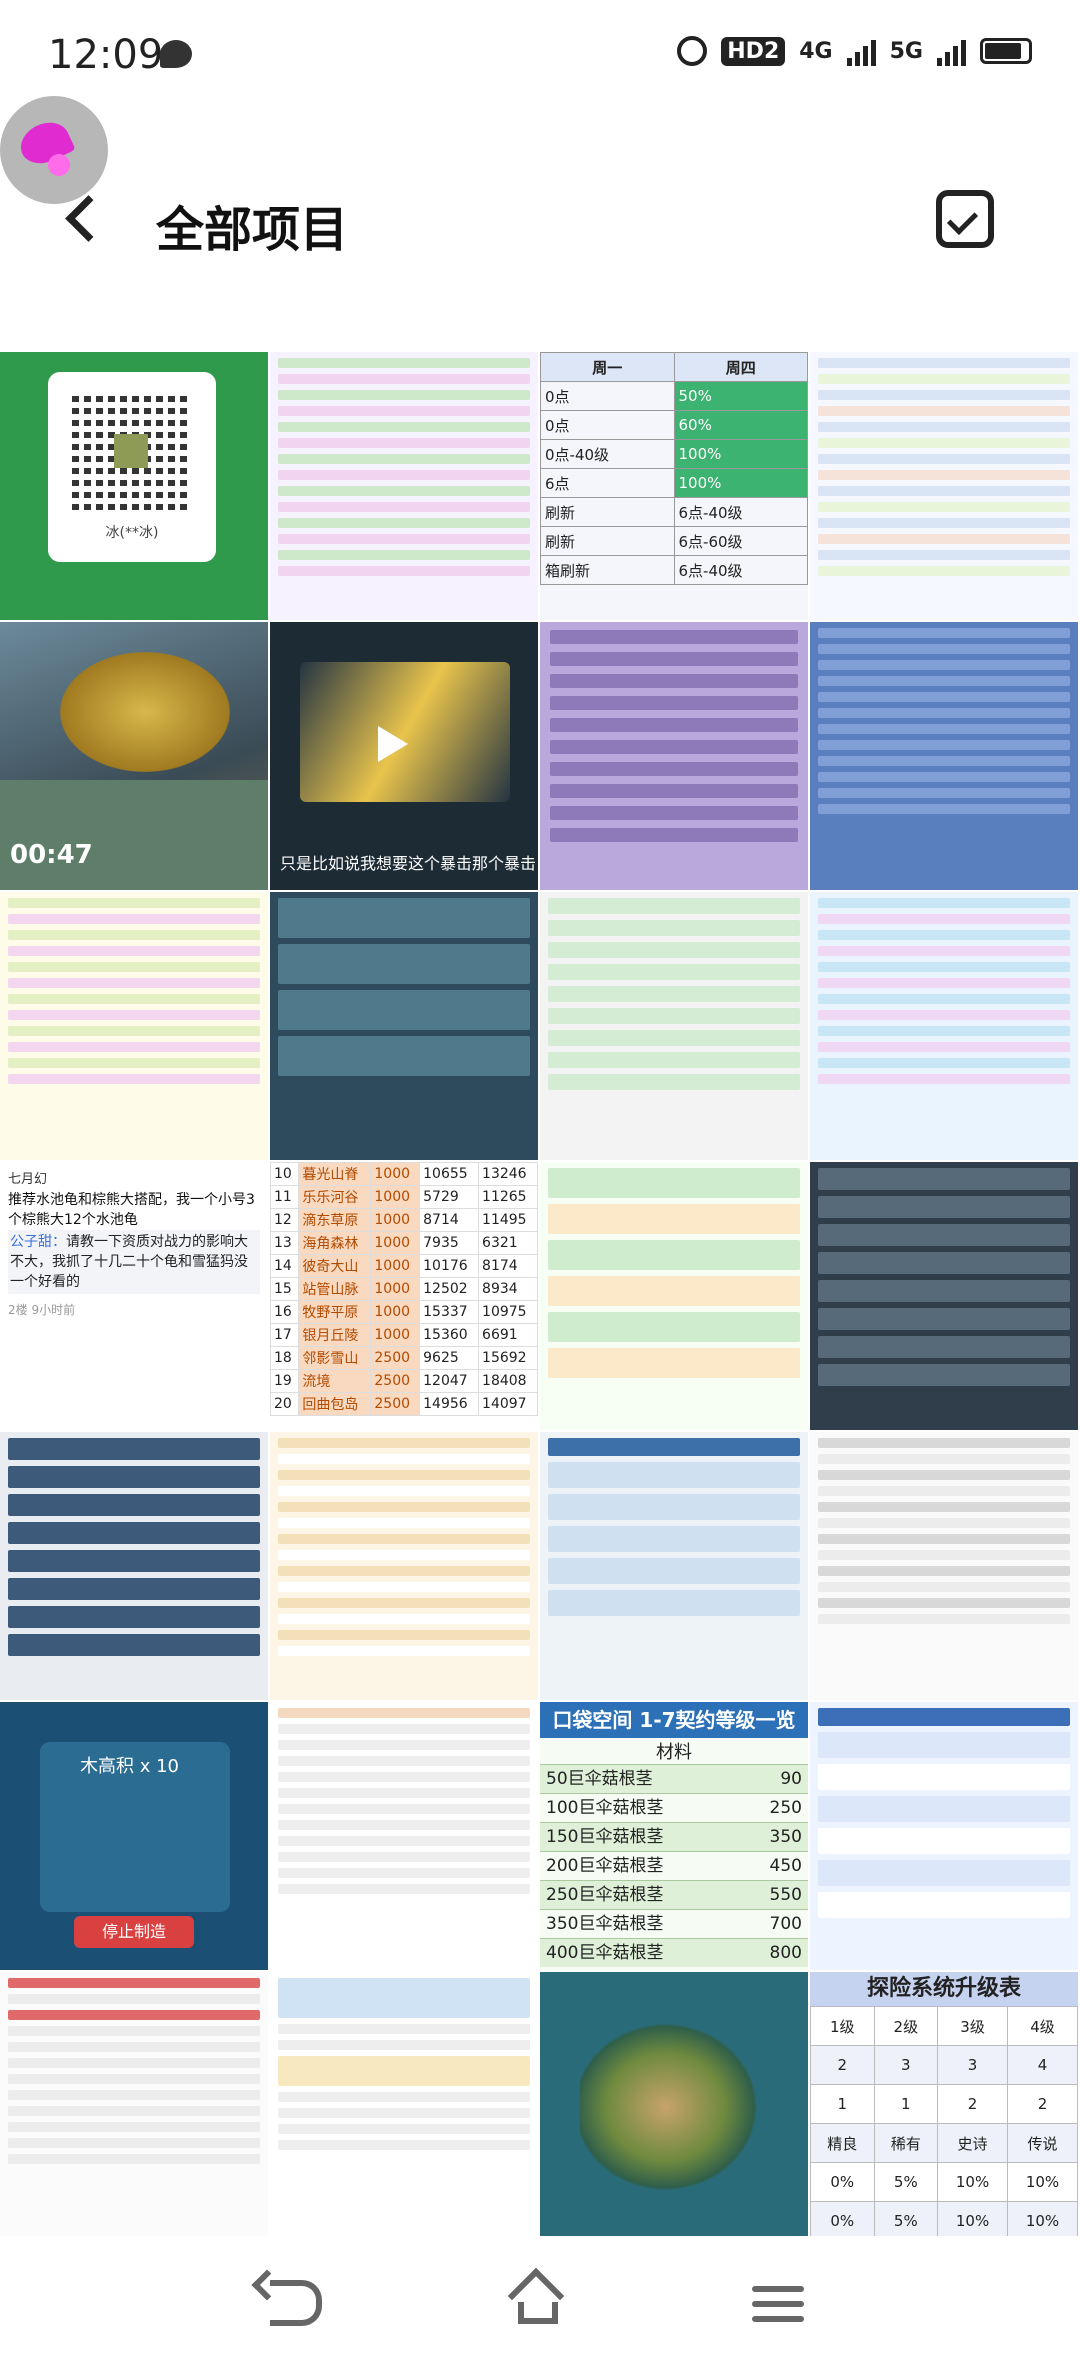 The height and width of the screenshot is (2376, 1080). Describe the element at coordinates (674, 1923) in the screenshot. I see `table-row: 350巨伞菇根茎 700` at that location.